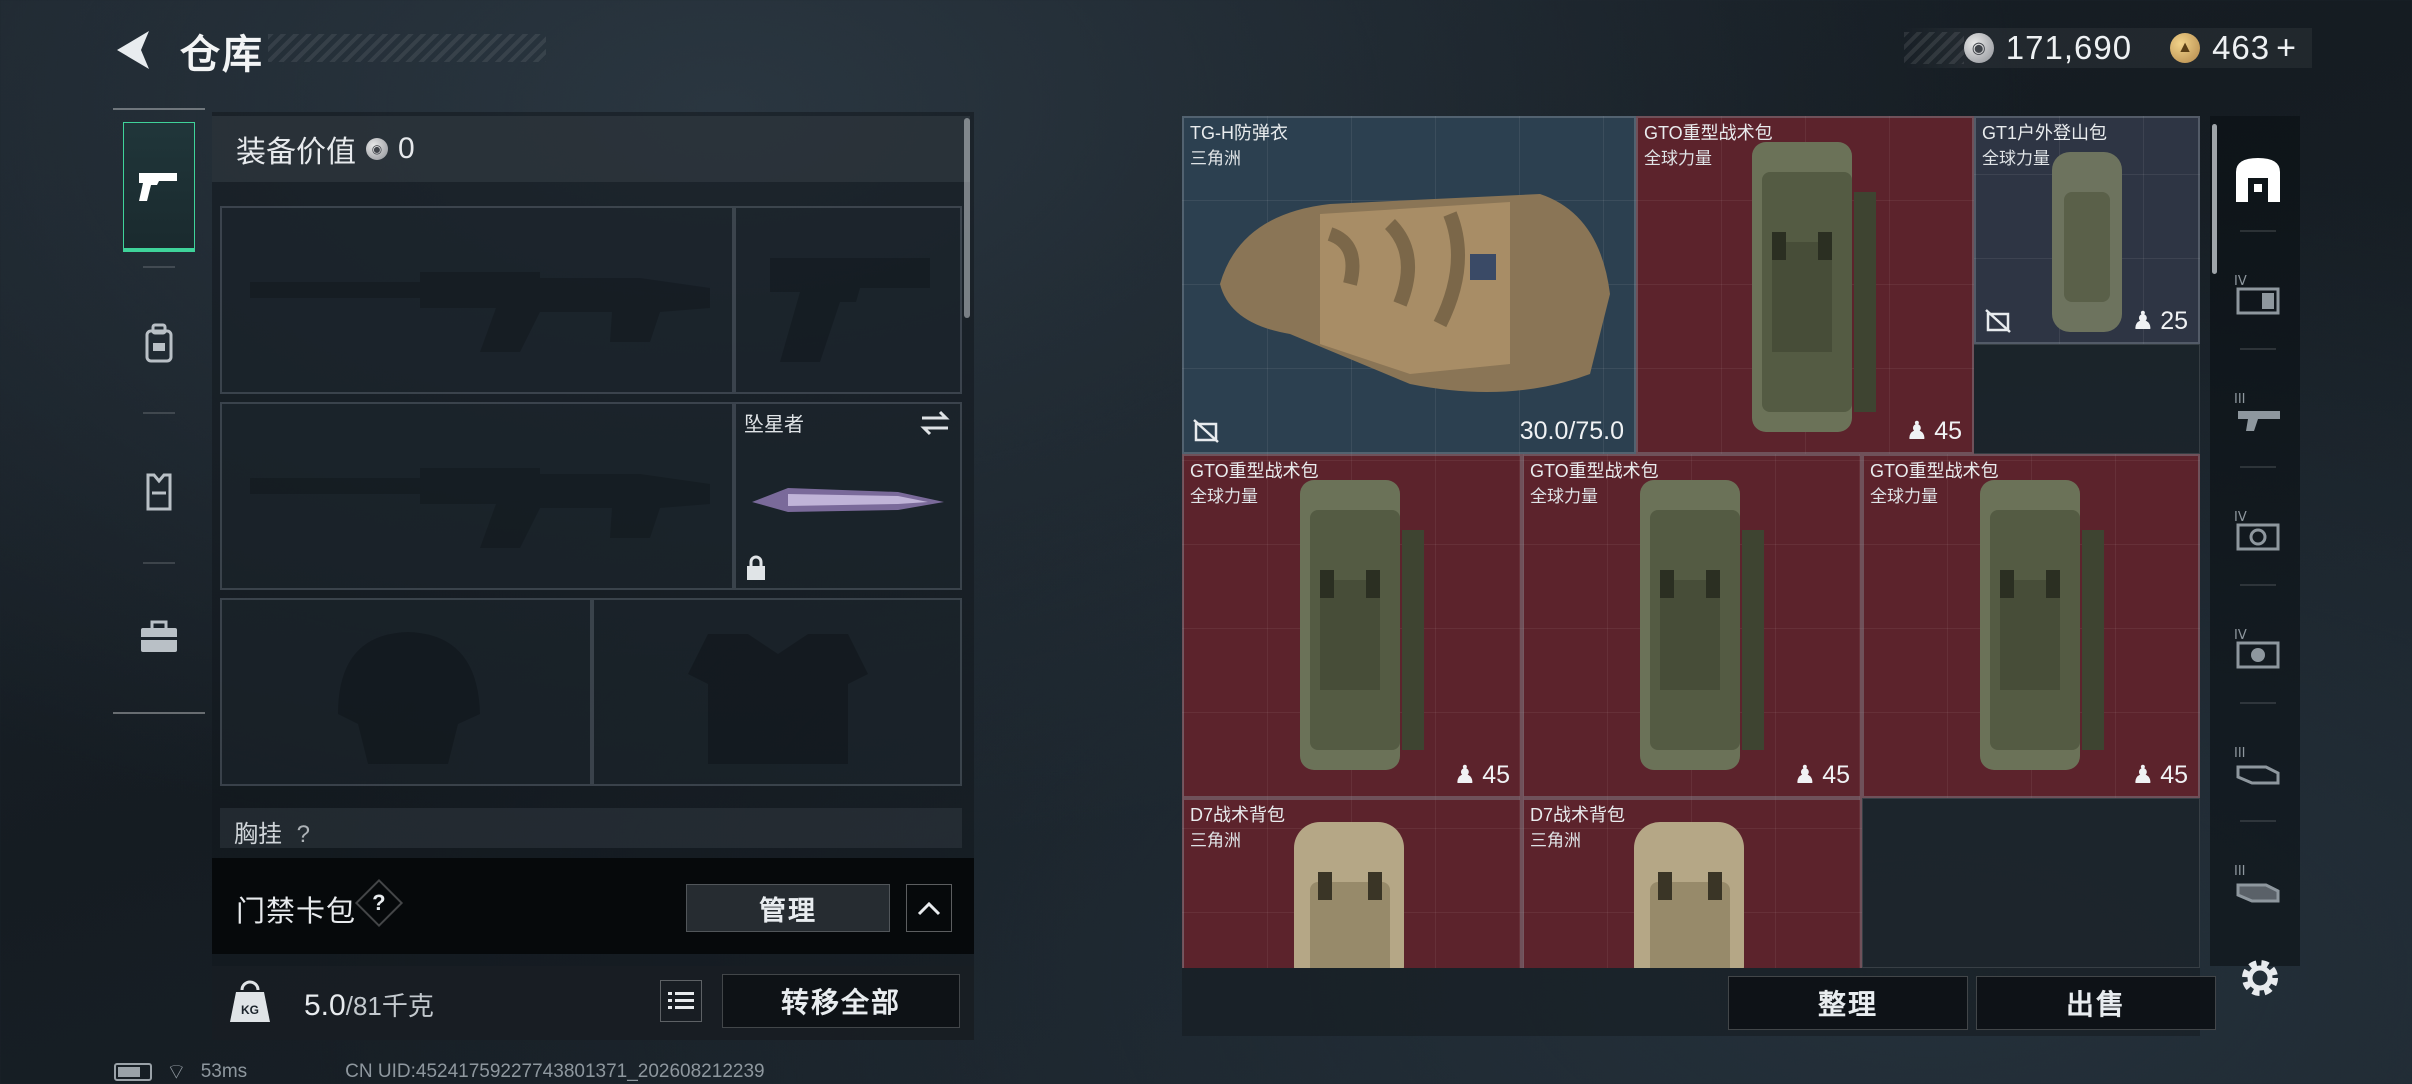  Describe the element at coordinates (774, 425) in the screenshot. I see `melee-item-name: 坠星者` at that location.